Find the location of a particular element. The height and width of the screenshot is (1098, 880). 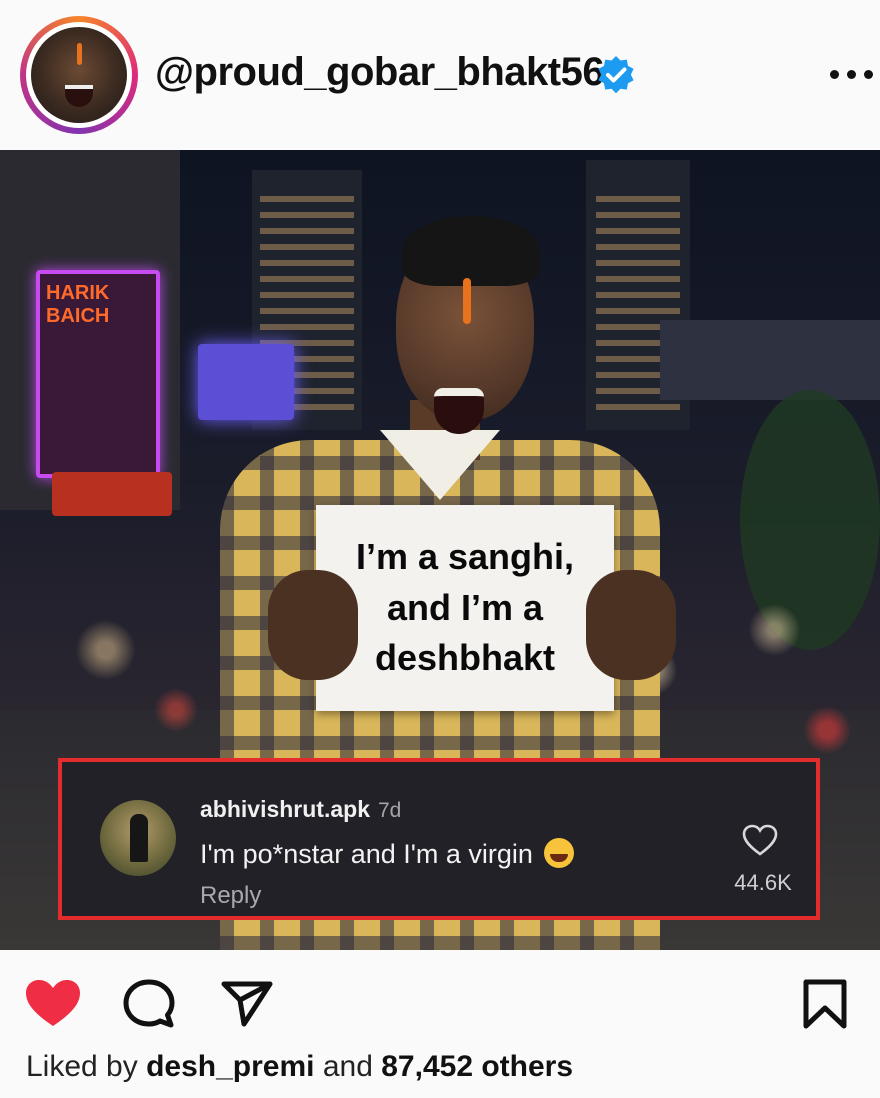

laughing-emoji-icon is located at coordinates (559, 853).